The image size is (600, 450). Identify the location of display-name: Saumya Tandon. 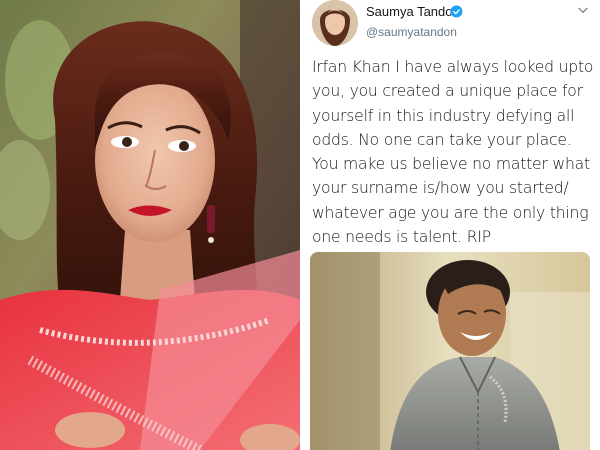
(413, 11).